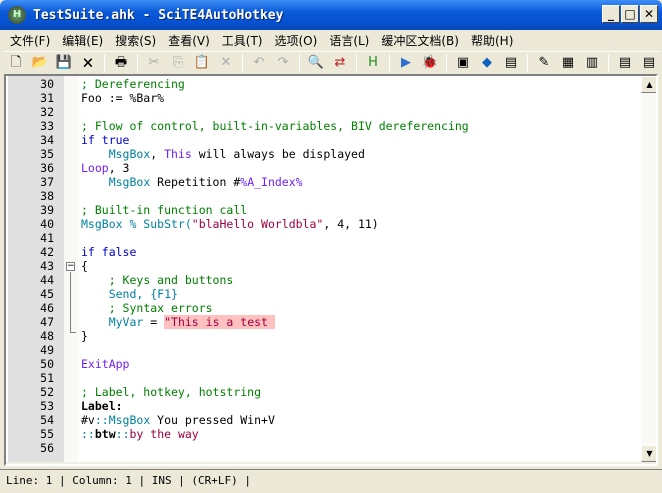  I want to click on menu-item: 语言(L), so click(349, 40).